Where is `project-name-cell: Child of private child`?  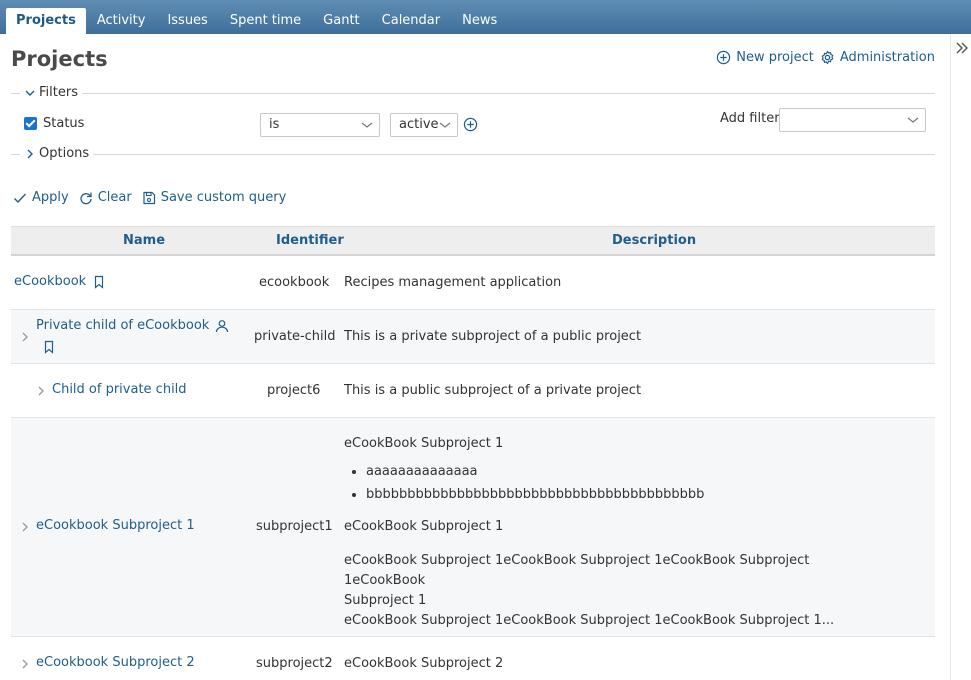 project-name-cell: Child of private child is located at coordinates (119, 389).